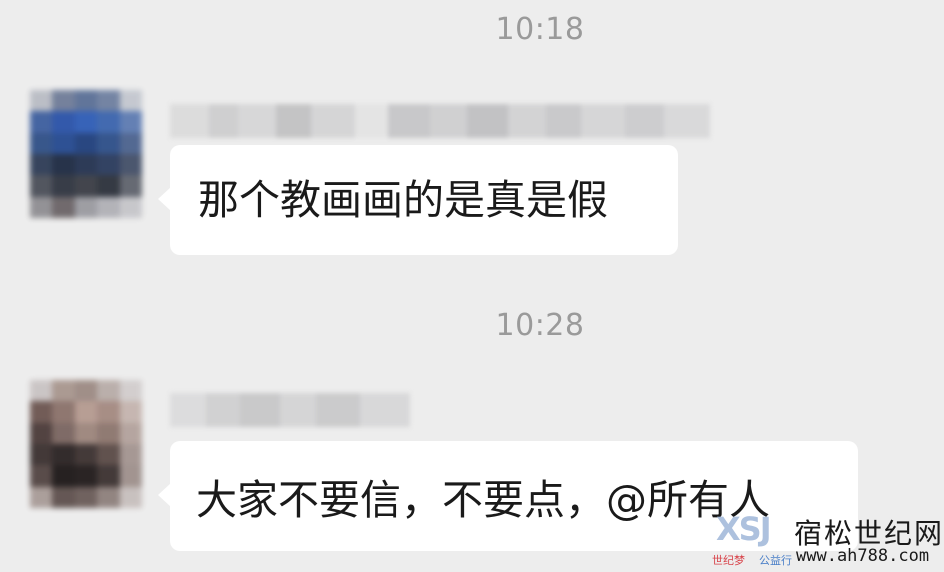 The image size is (944, 572). Describe the element at coordinates (540, 325) in the screenshot. I see `message-timestamp: 10:28` at that location.